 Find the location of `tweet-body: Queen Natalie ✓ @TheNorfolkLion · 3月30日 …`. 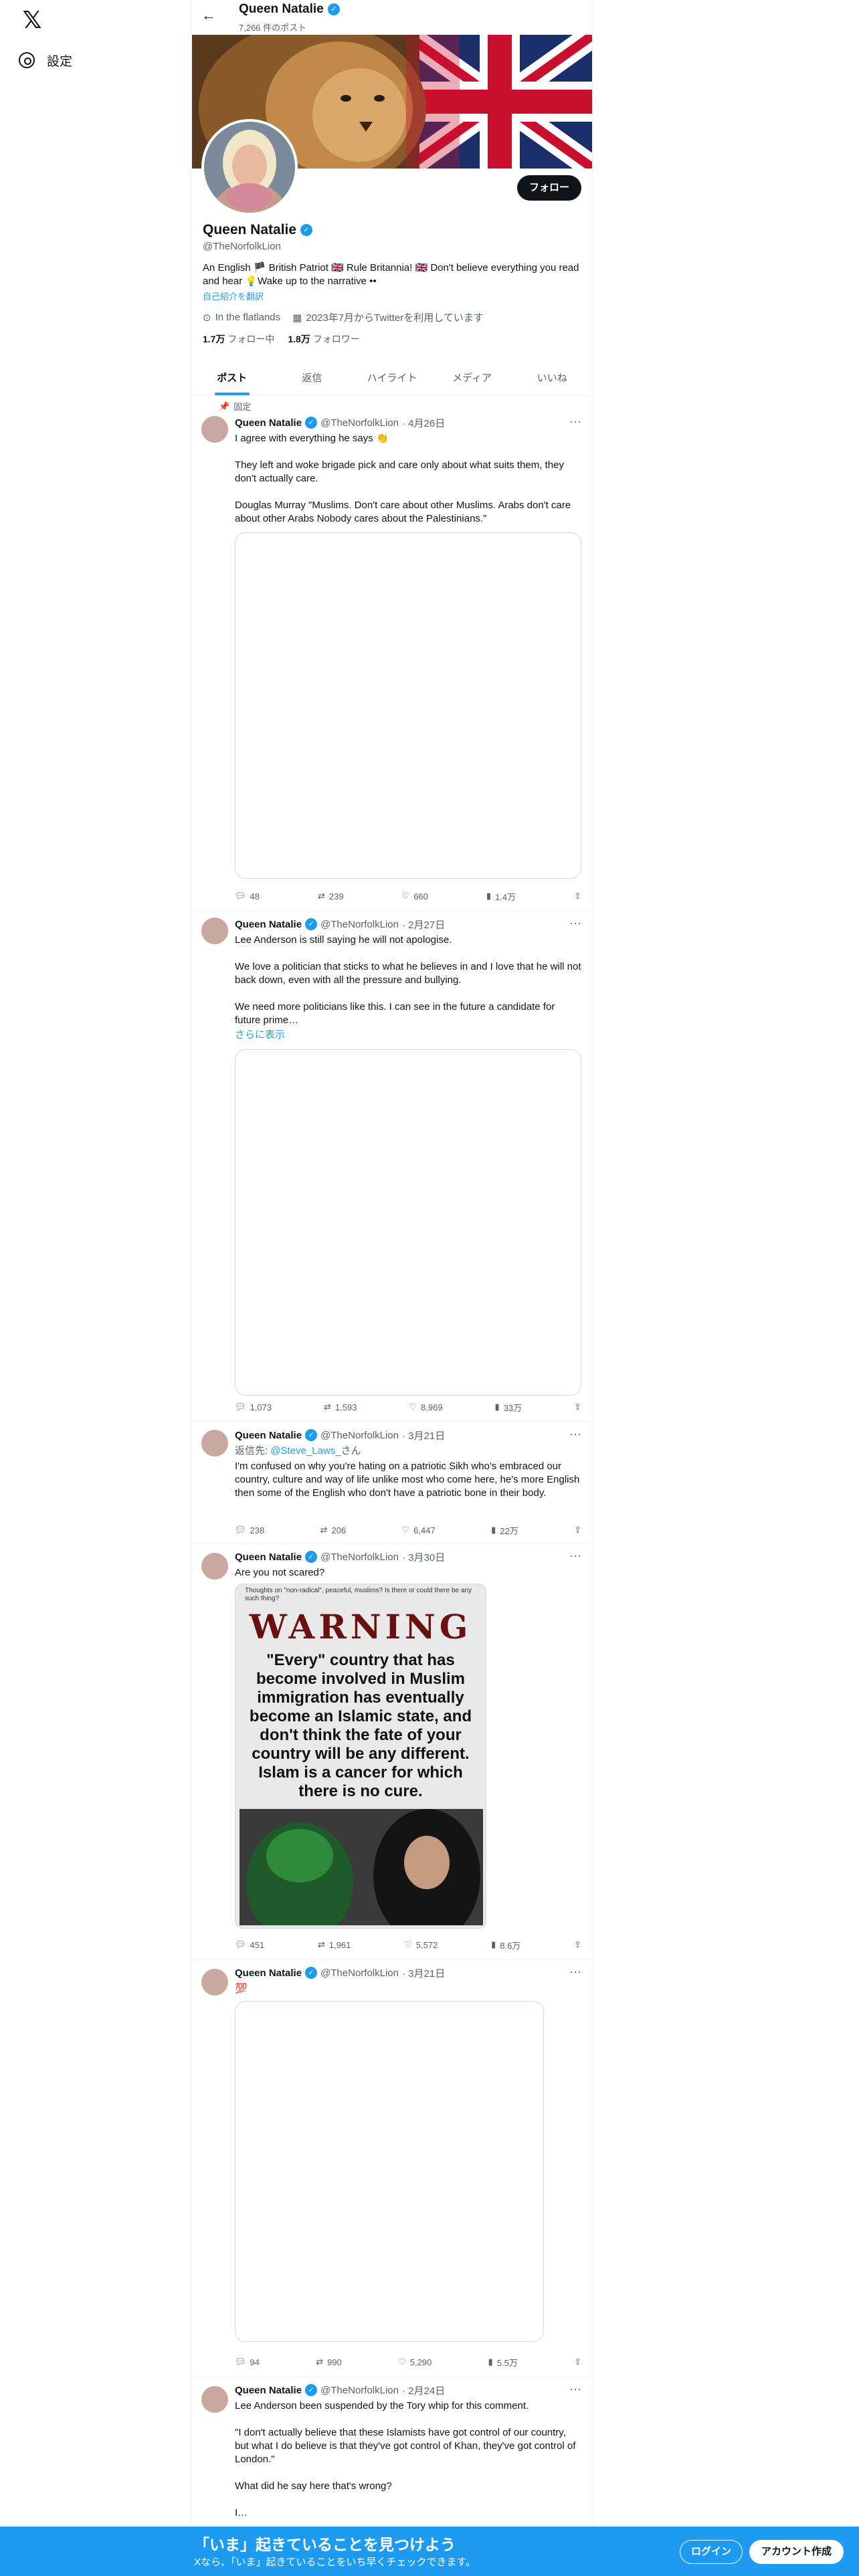

tweet-body: Queen Natalie ✓ @TheNorfolkLion · 3月30日 … is located at coordinates (408, 1740).